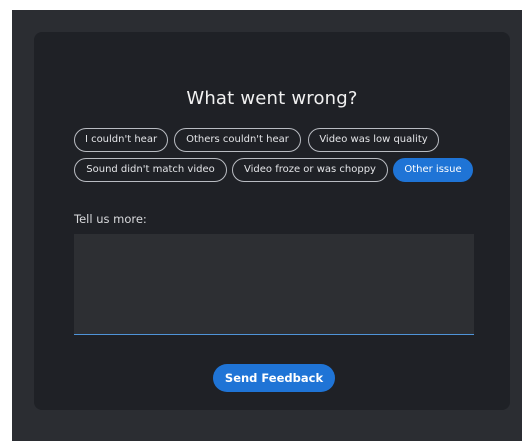 Image resolution: width=523 pixels, height=443 pixels. I want to click on option-other-issue: Other issue, so click(433, 170).